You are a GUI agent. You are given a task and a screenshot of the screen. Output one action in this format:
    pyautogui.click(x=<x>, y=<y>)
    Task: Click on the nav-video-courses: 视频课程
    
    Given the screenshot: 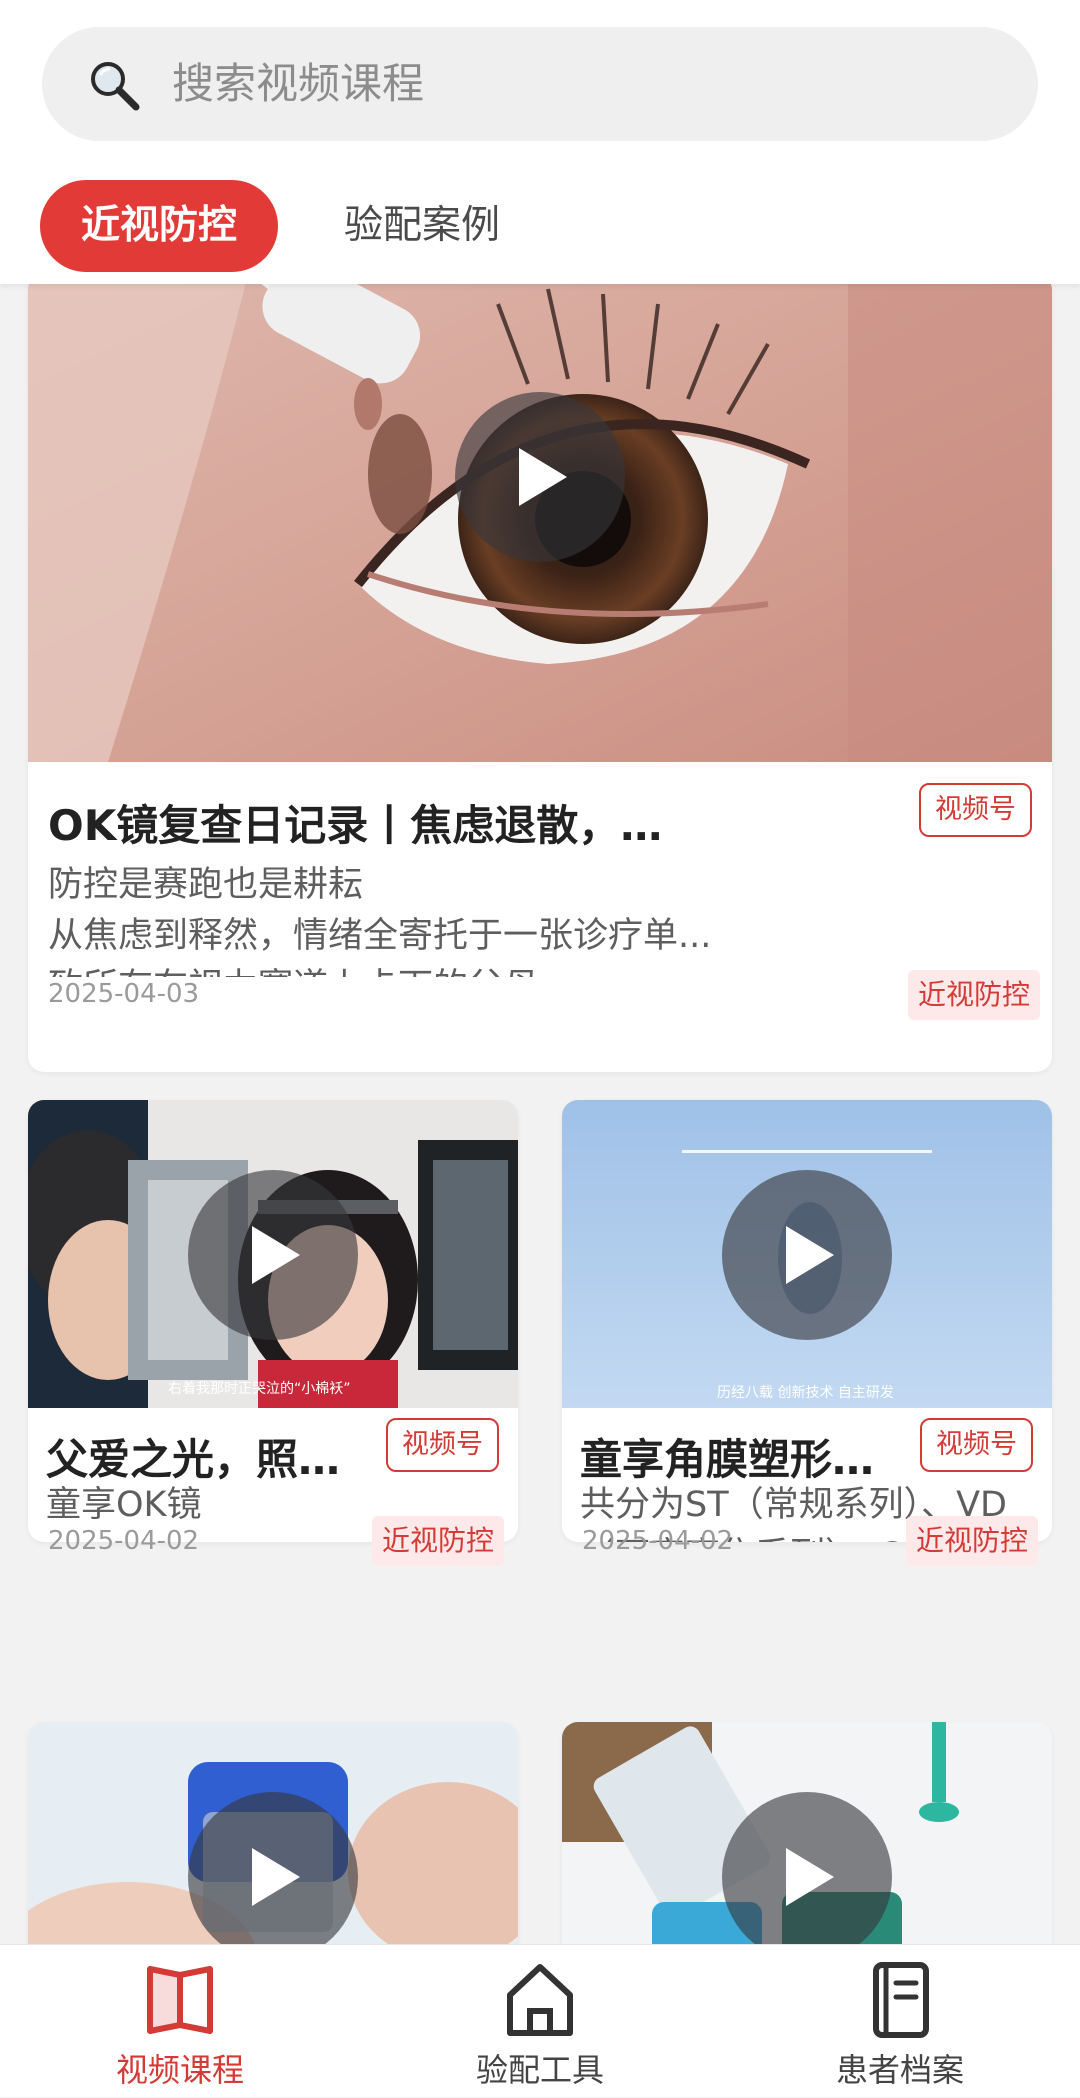 What is the action you would take?
    pyautogui.click(x=180, y=2021)
    